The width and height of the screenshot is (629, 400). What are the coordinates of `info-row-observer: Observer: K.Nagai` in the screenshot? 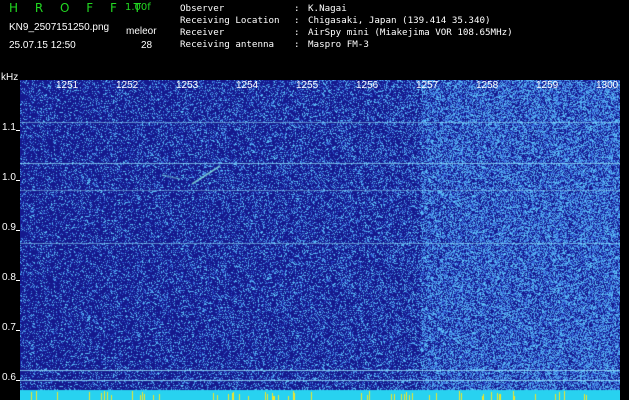 It's located at (263, 8).